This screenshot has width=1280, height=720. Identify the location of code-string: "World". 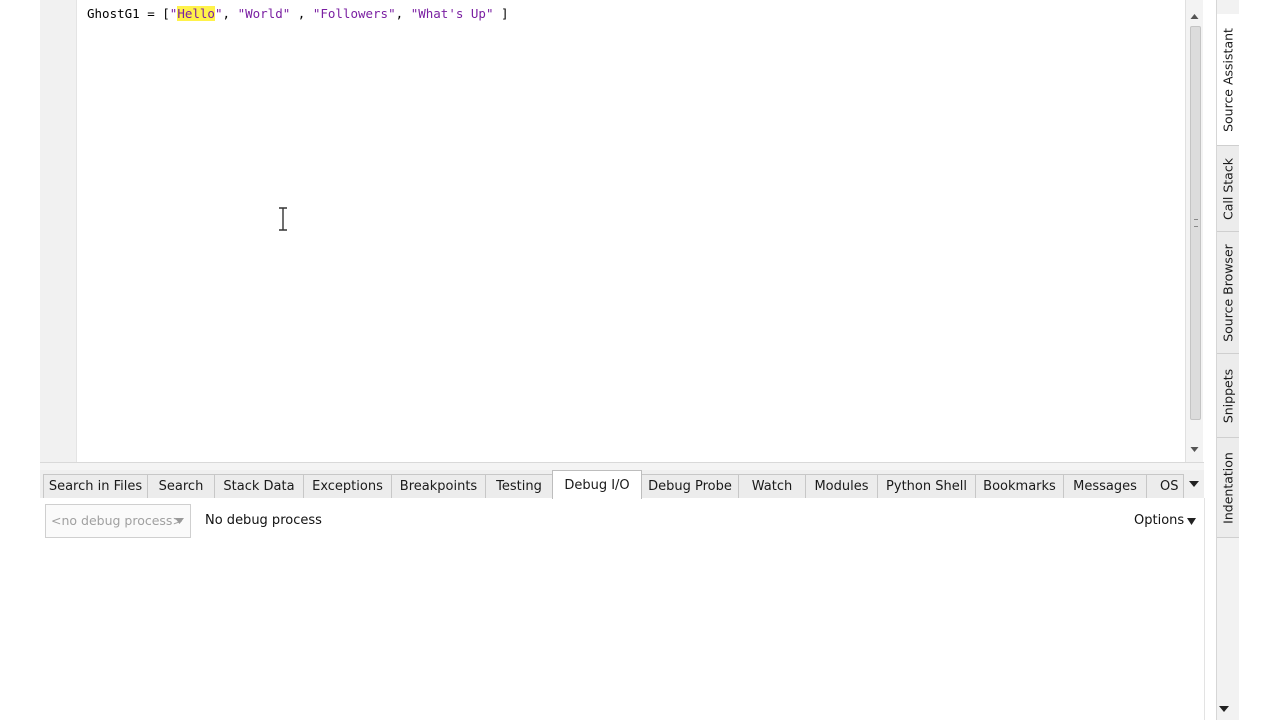
(264, 13).